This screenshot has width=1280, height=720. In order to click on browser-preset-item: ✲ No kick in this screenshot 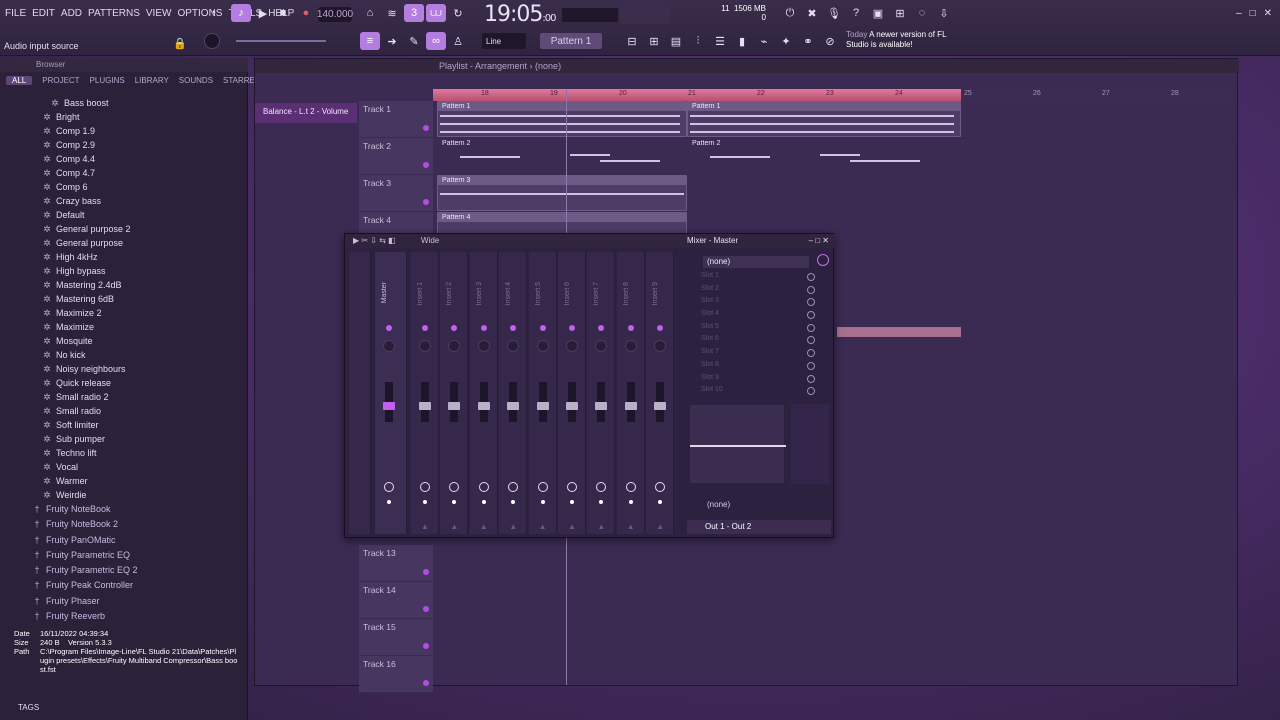, I will do `click(124, 355)`.